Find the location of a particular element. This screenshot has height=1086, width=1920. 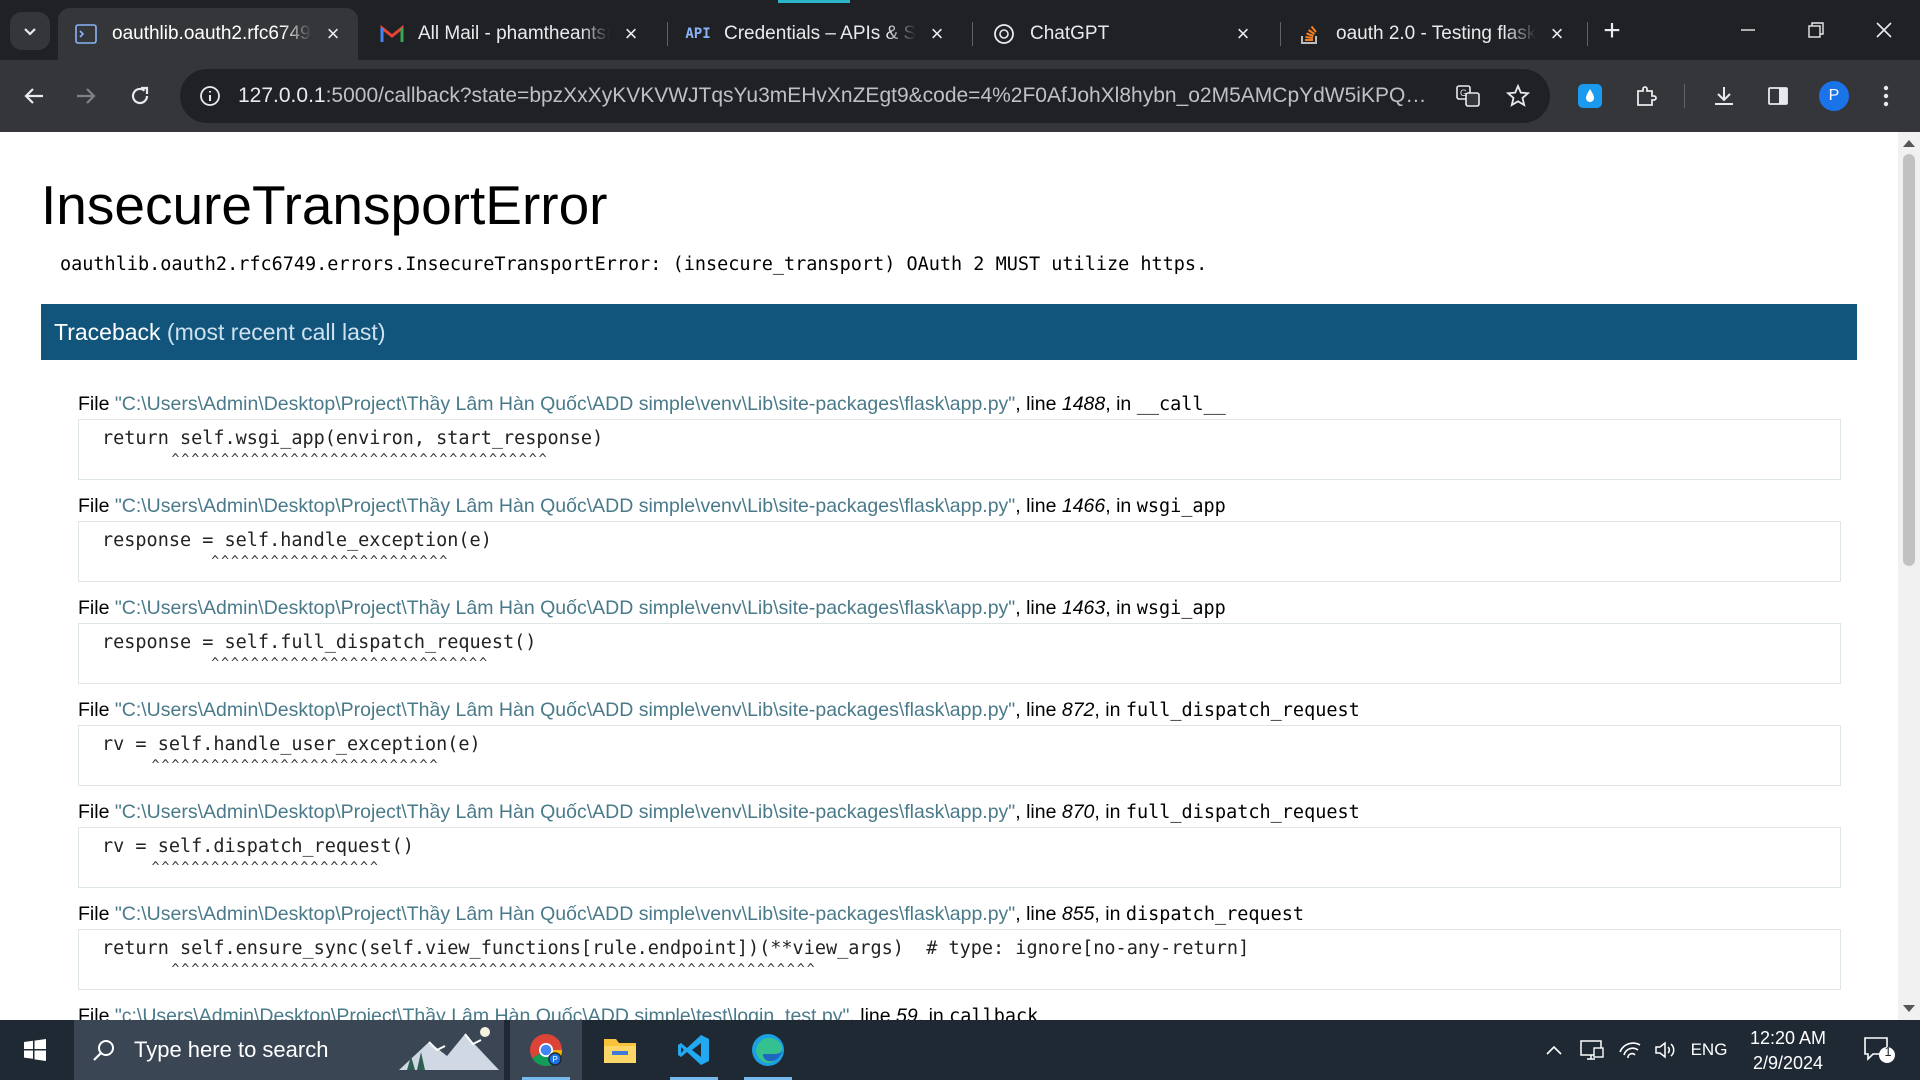

bookmark-star-icon is located at coordinates (1518, 96).